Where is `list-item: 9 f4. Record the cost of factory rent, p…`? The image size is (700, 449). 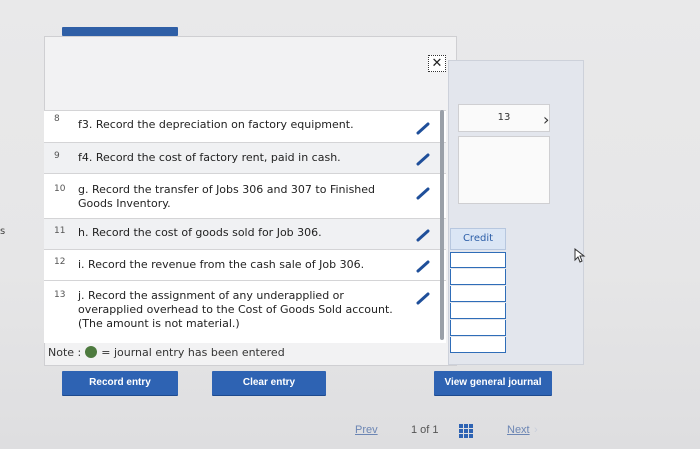 list-item: 9 f4. Record the cost of factory rent, p… is located at coordinates (245, 158).